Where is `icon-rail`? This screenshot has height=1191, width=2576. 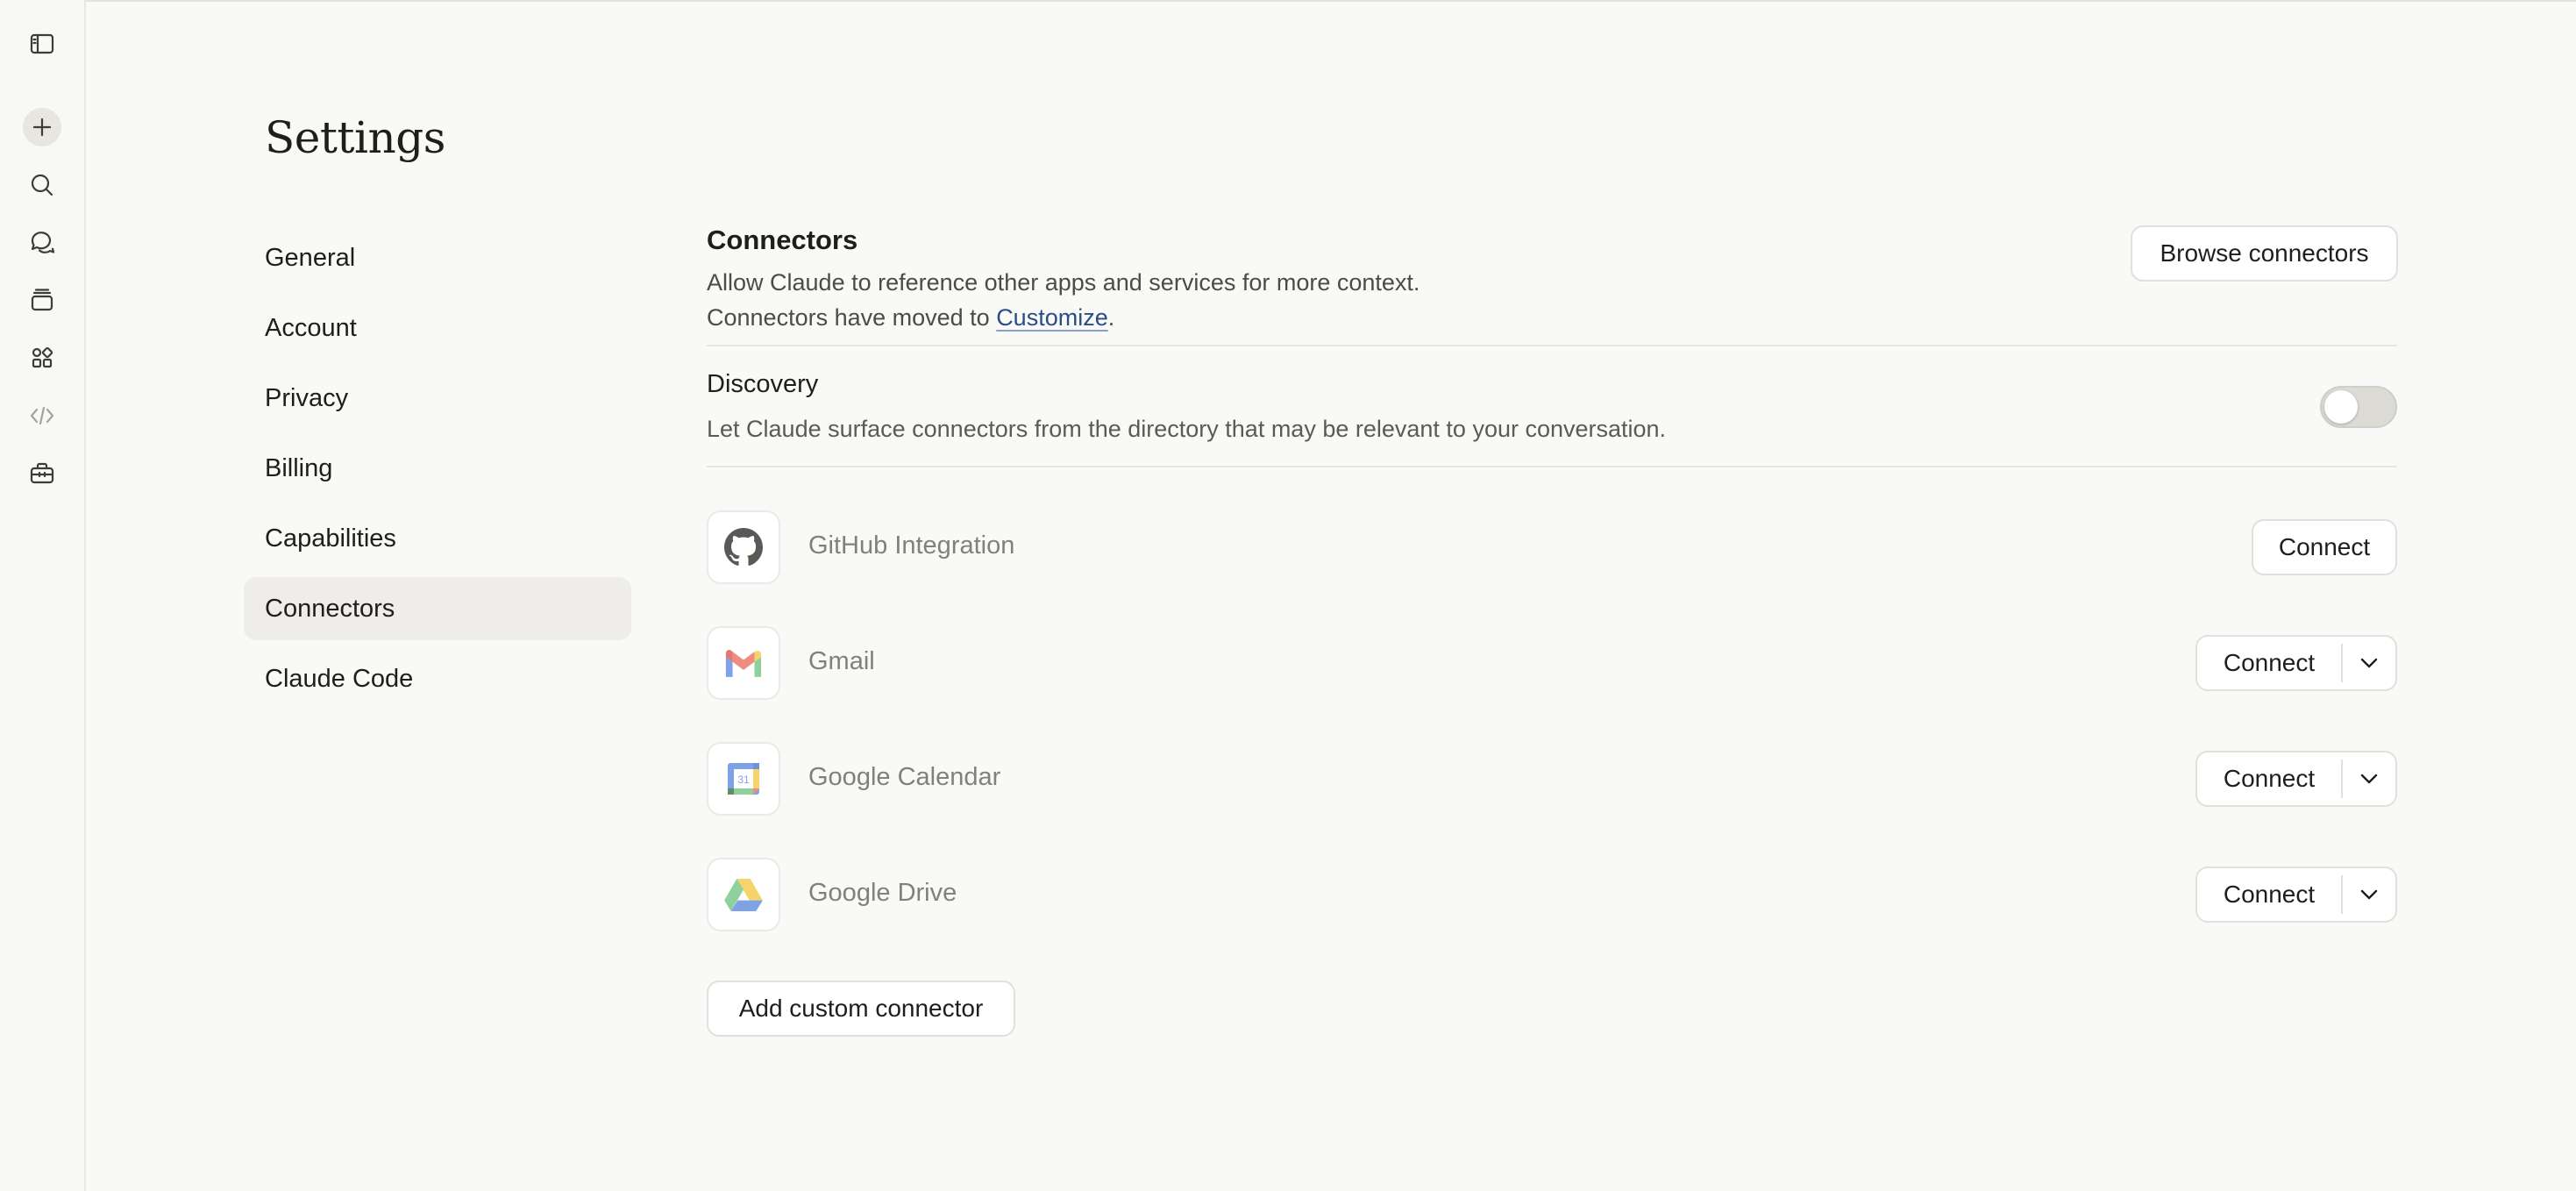
icon-rail is located at coordinates (43, 595).